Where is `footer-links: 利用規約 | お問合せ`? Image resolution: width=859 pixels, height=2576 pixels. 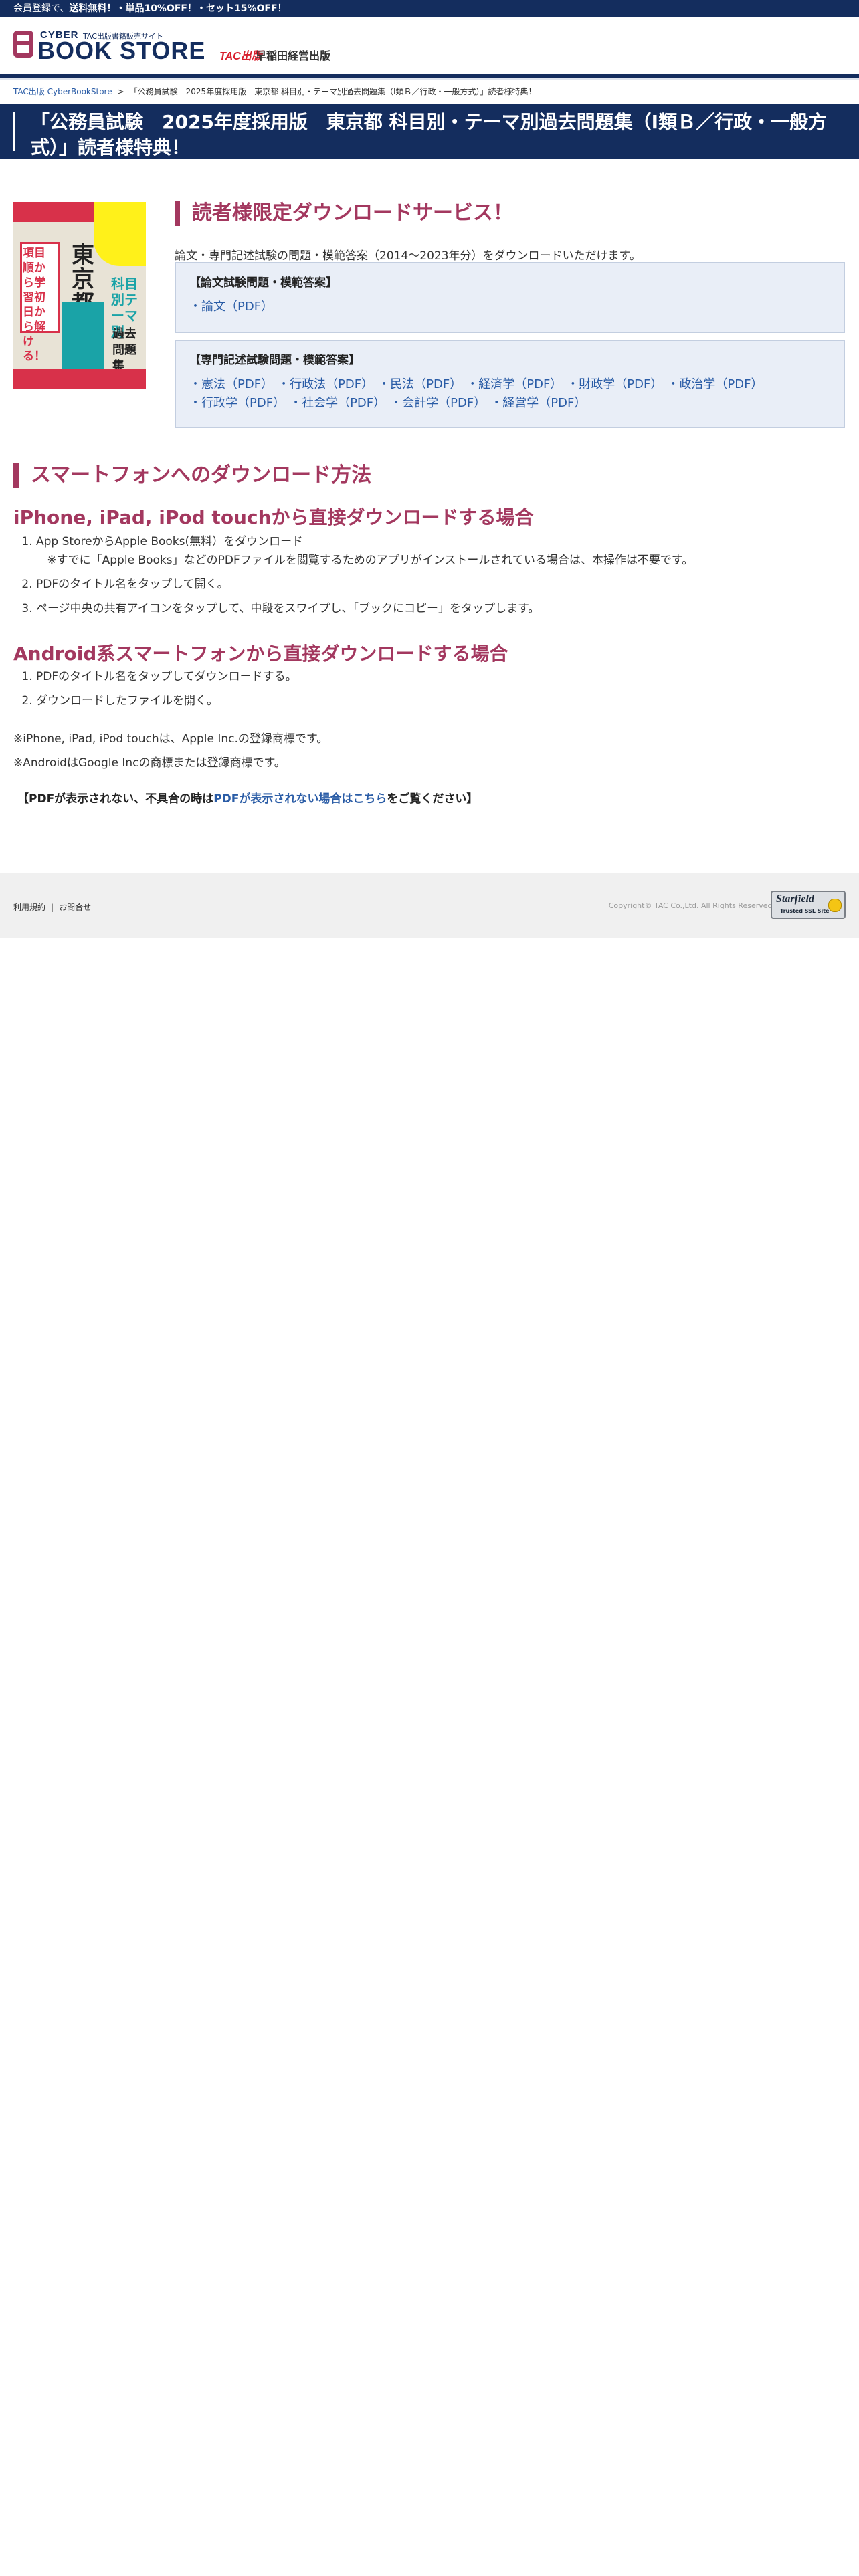
footer-links: 利用規約 | お問合せ is located at coordinates (52, 907).